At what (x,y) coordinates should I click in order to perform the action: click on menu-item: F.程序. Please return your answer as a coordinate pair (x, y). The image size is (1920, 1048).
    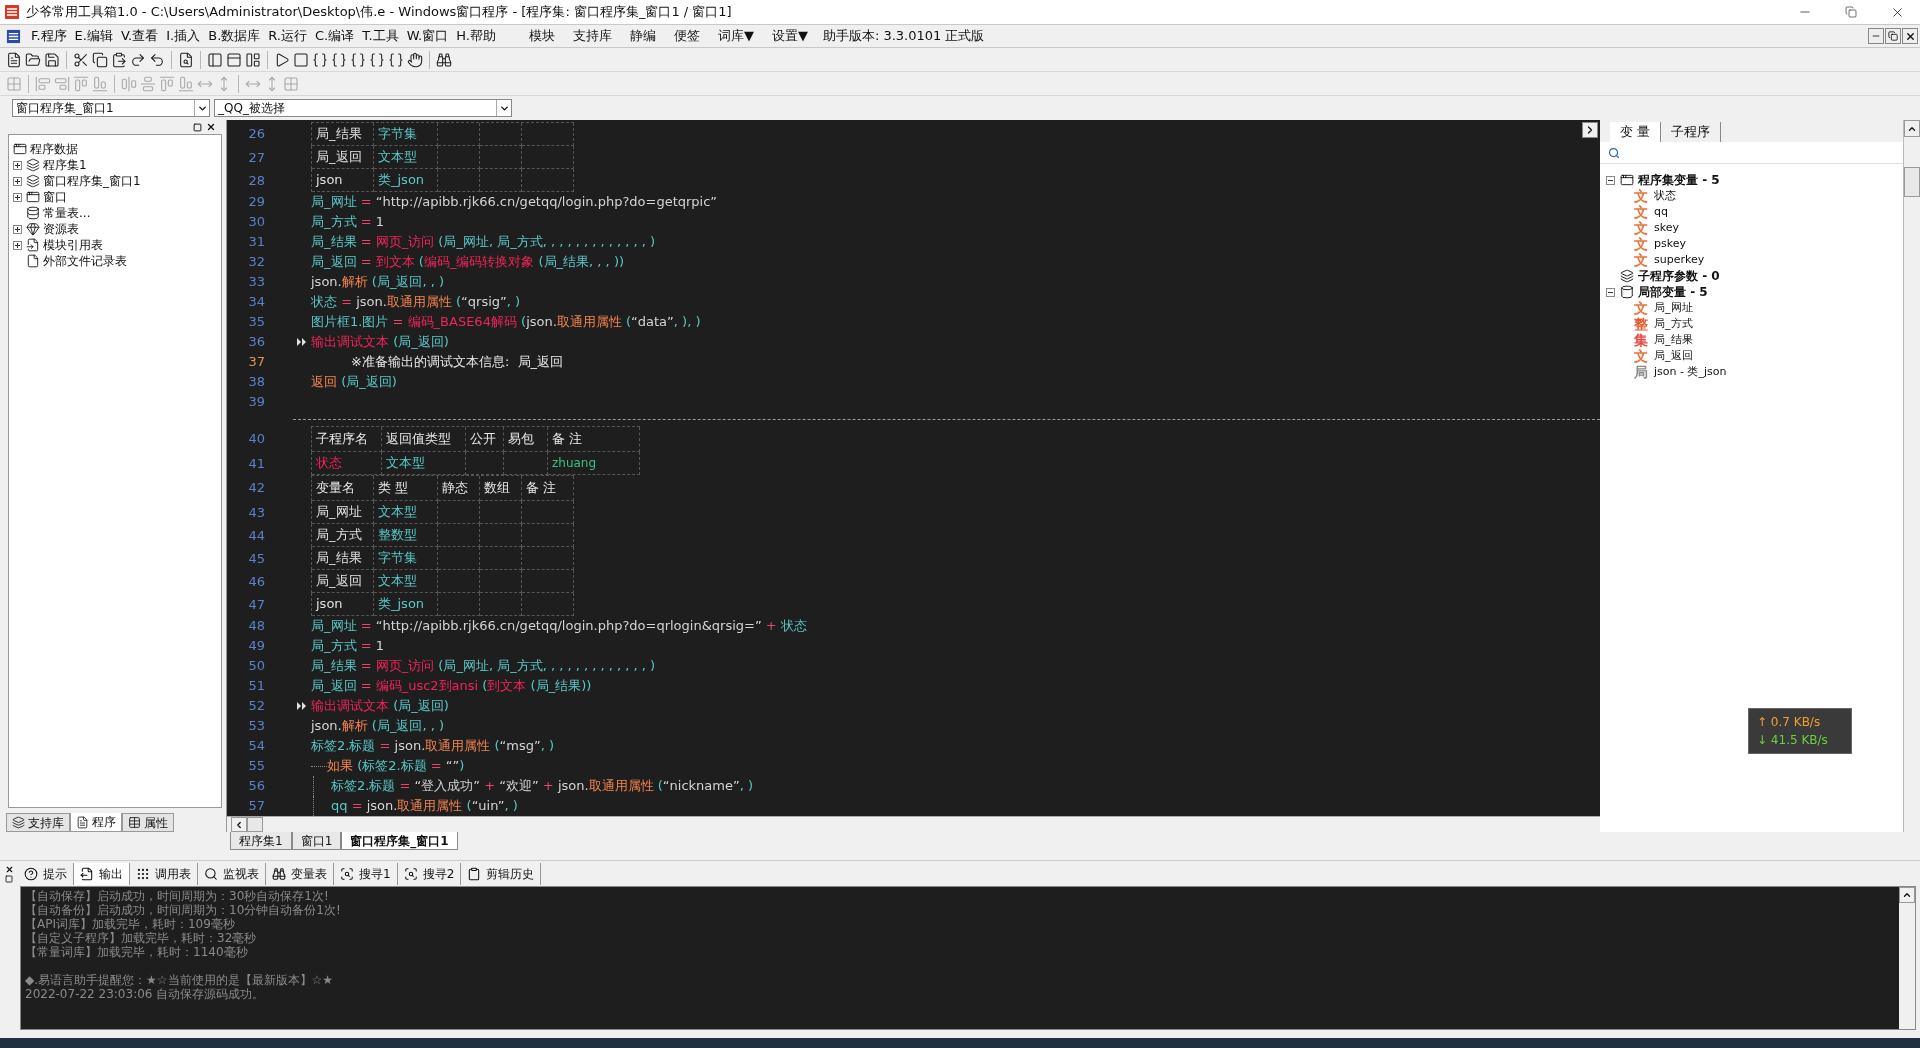
    Looking at the image, I should click on (49, 36).